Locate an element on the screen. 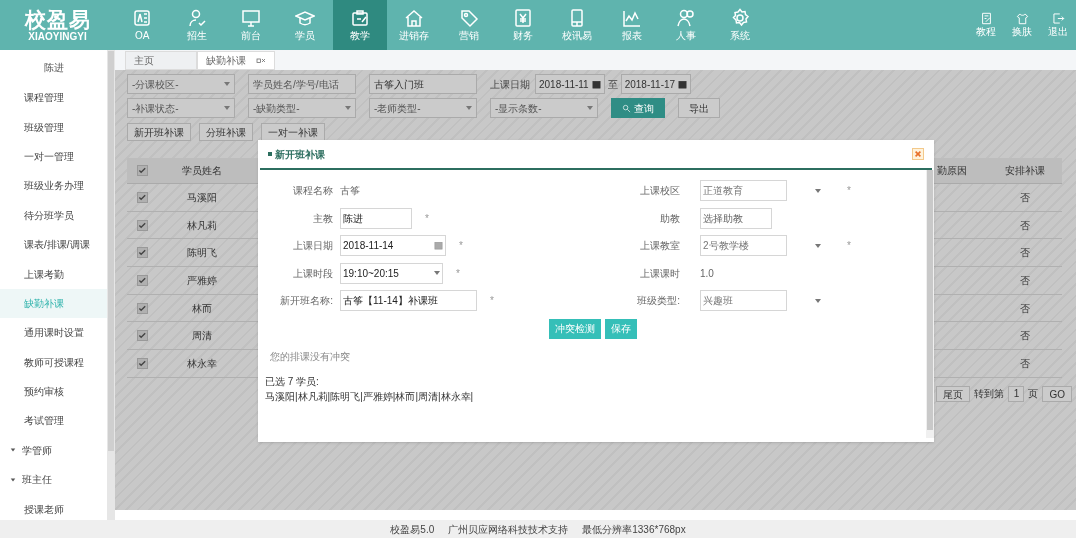 The height and width of the screenshot is (538, 1076). input-field: 陈进 is located at coordinates (376, 218).